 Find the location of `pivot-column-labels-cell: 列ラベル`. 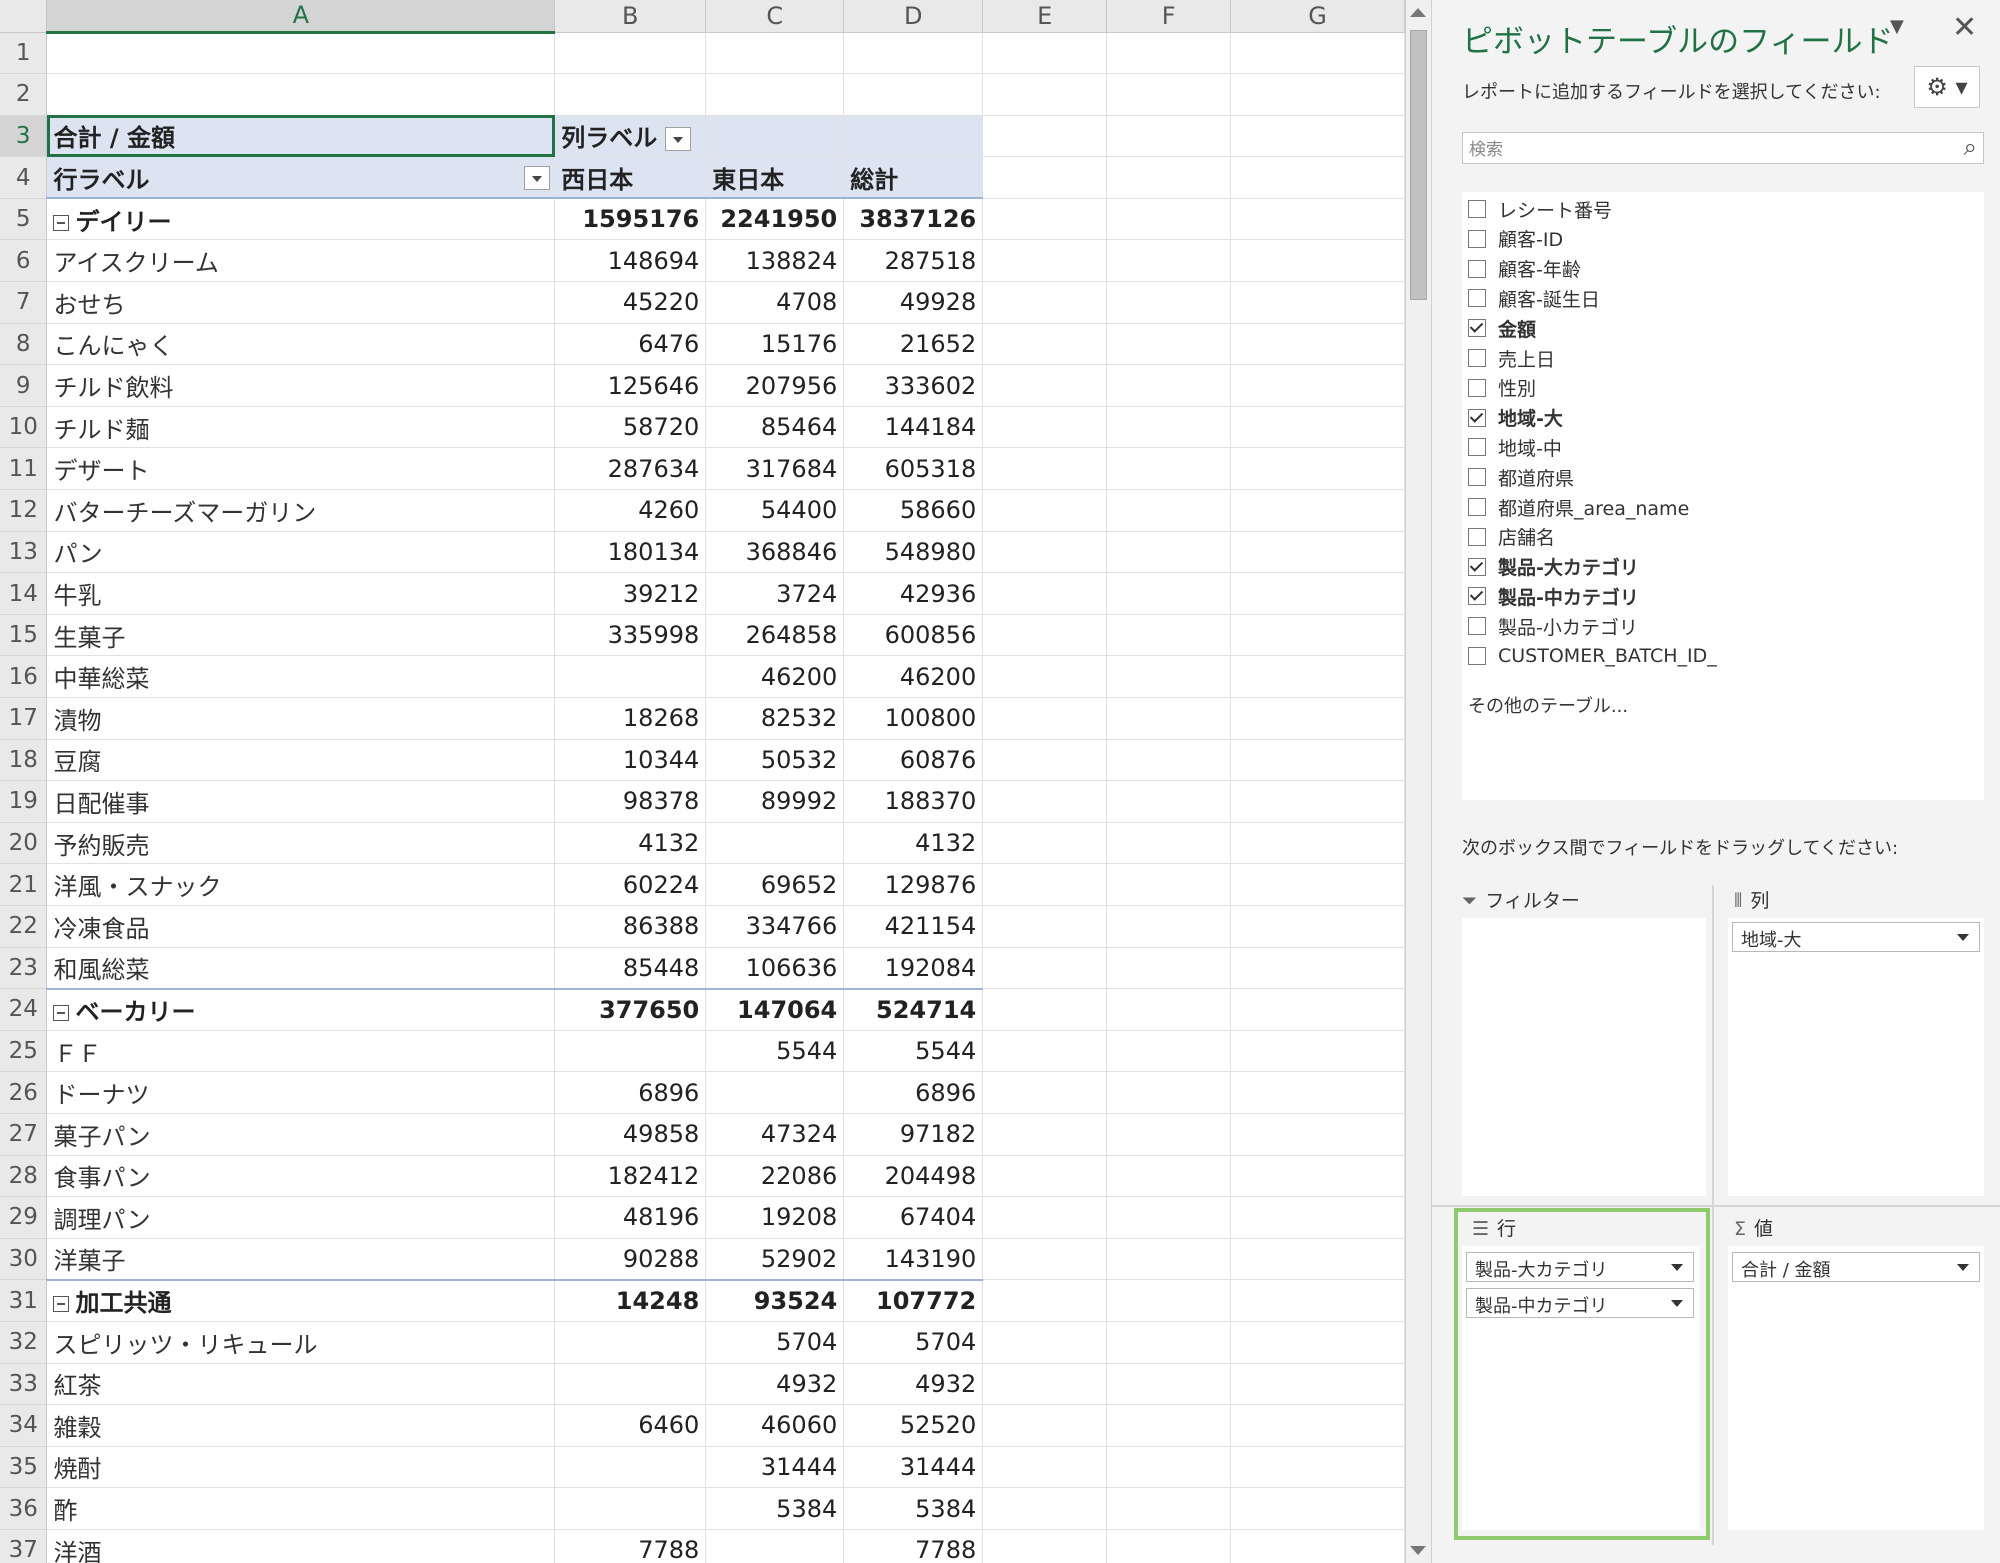

pivot-column-labels-cell: 列ラベル is located at coordinates (630, 136).